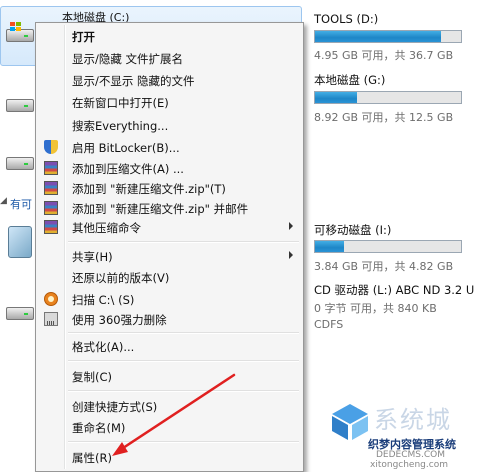 The image size is (478, 472). I want to click on menu-item-label: 复制(C), so click(92, 377).